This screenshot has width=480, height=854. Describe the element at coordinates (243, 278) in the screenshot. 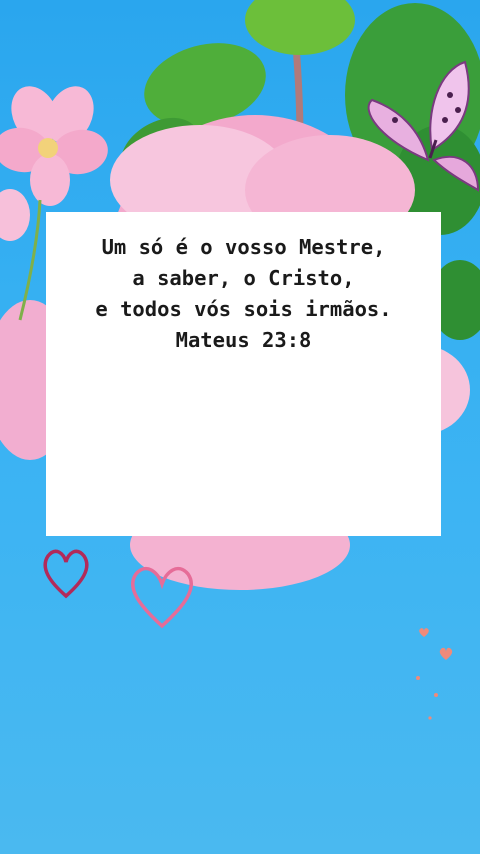

I see `verse-line-2: a saber, o Cristo,` at that location.